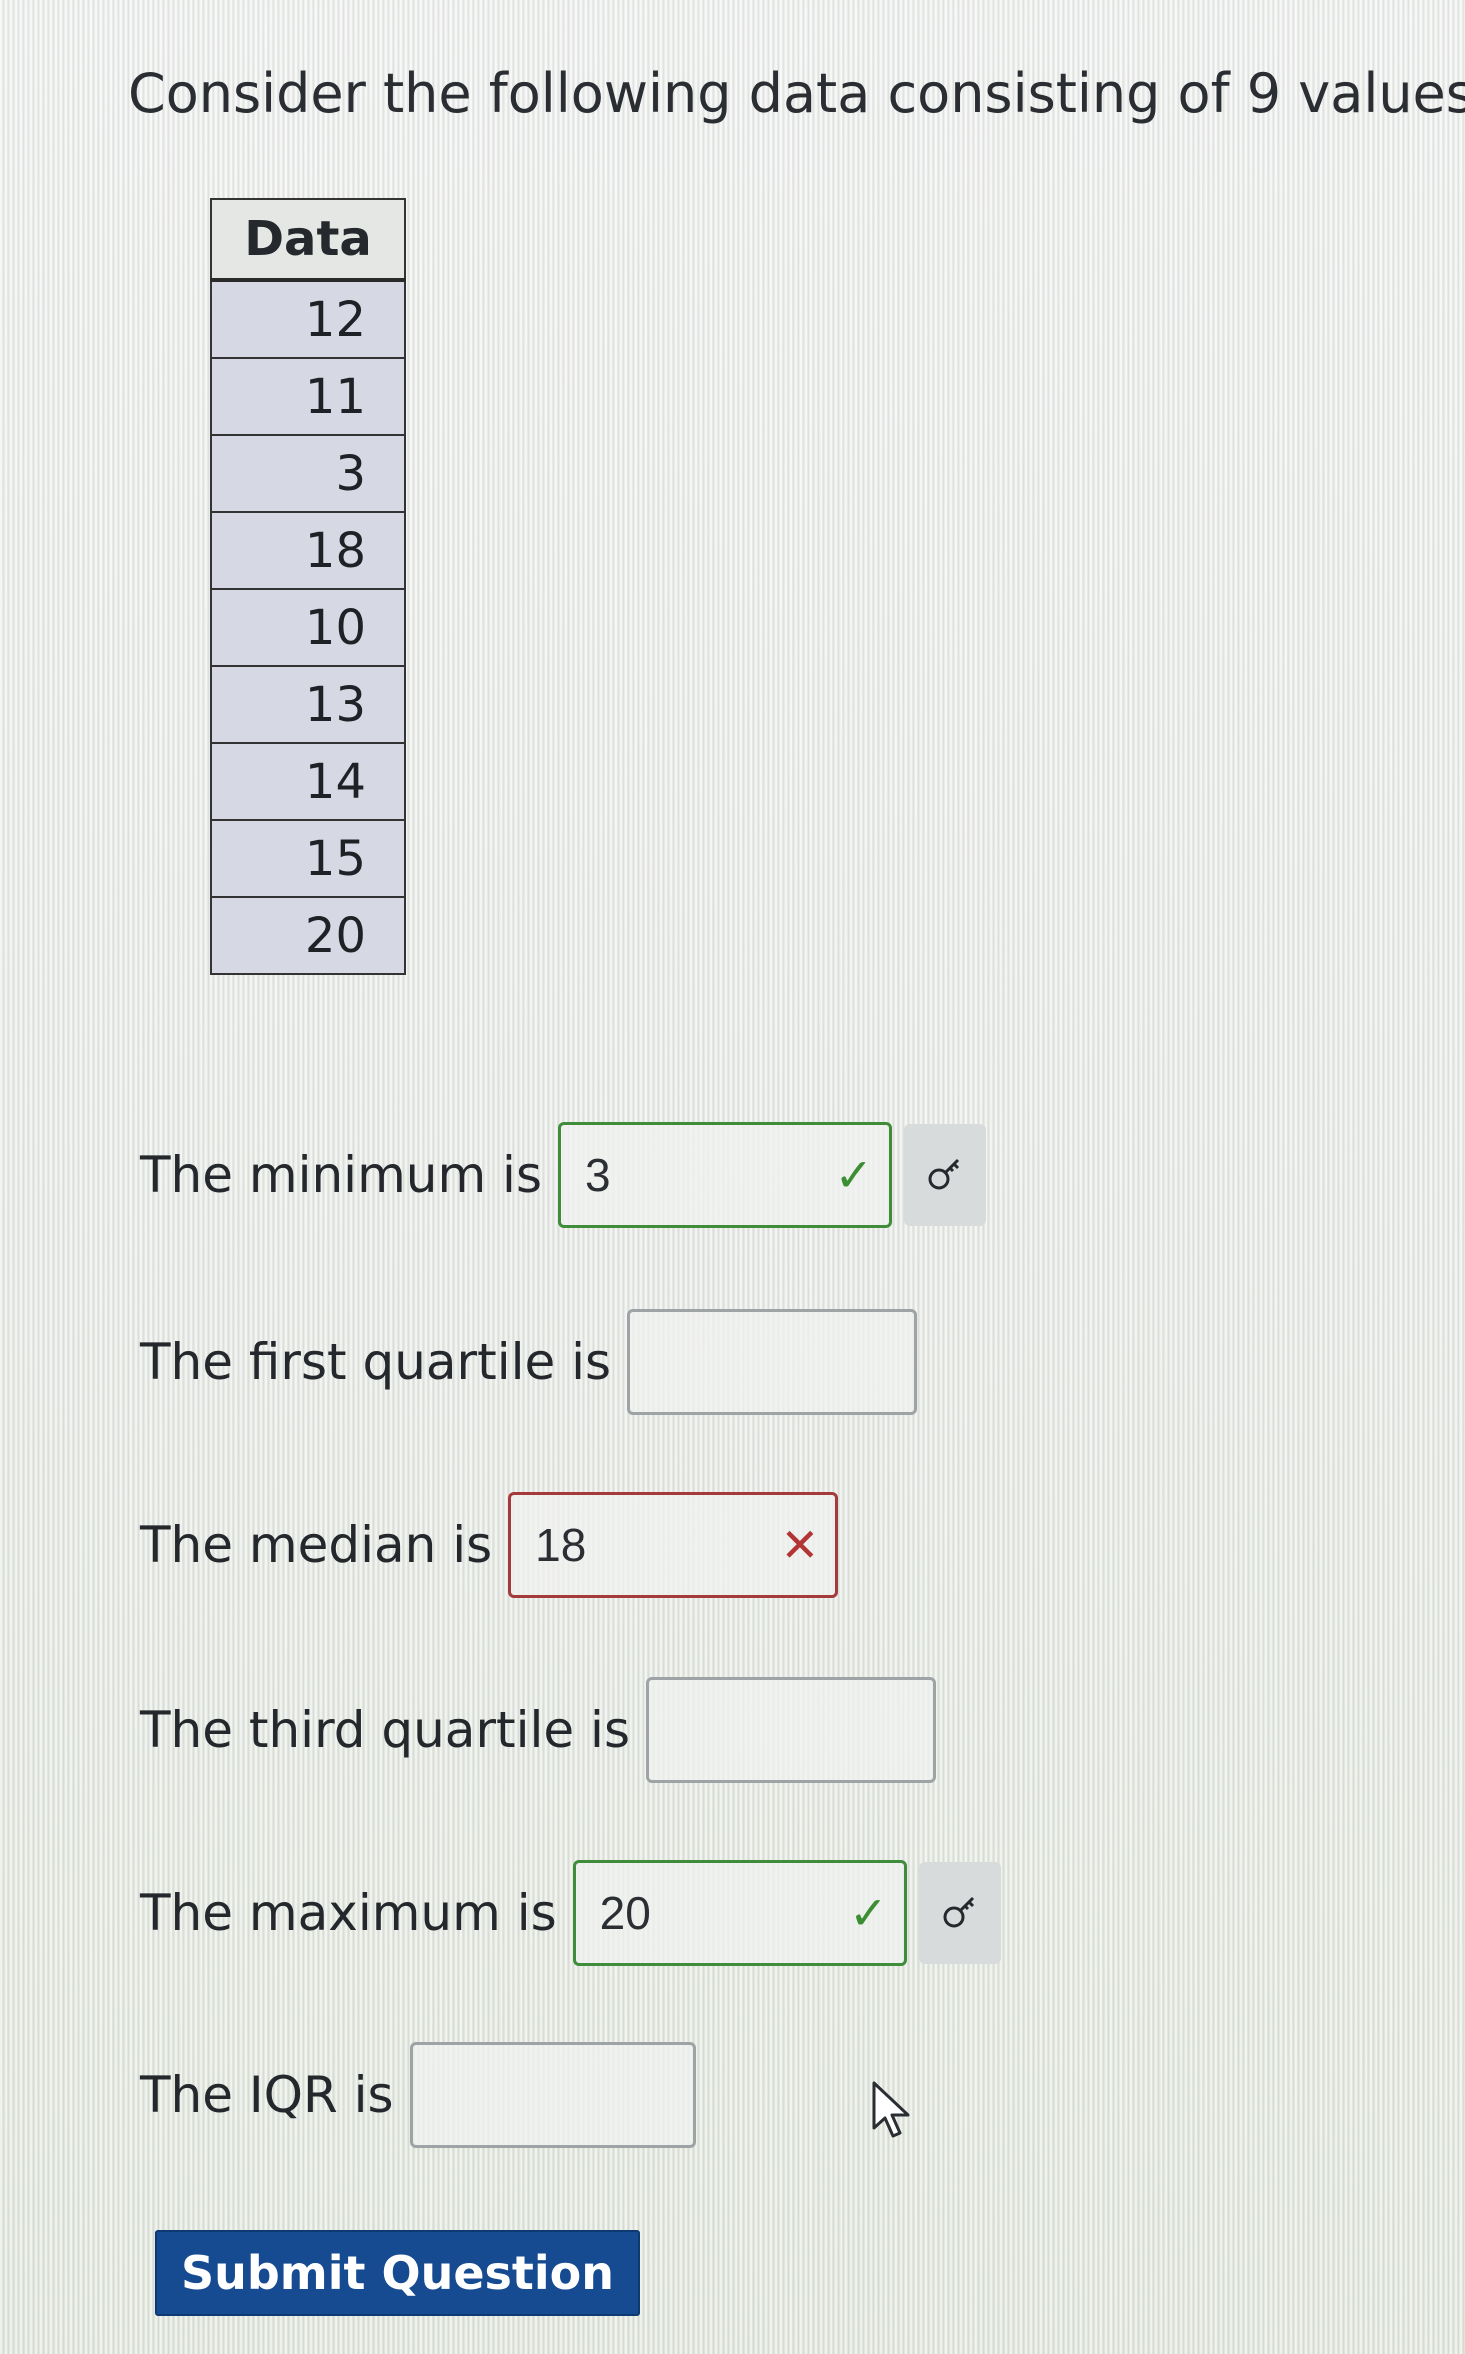  I want to click on minimum-value: 3, so click(598, 1175).